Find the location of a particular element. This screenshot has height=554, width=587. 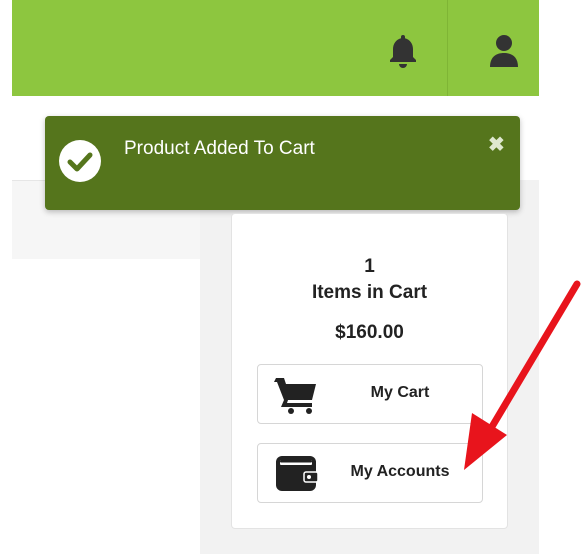

check-circle-icon is located at coordinates (80, 161).